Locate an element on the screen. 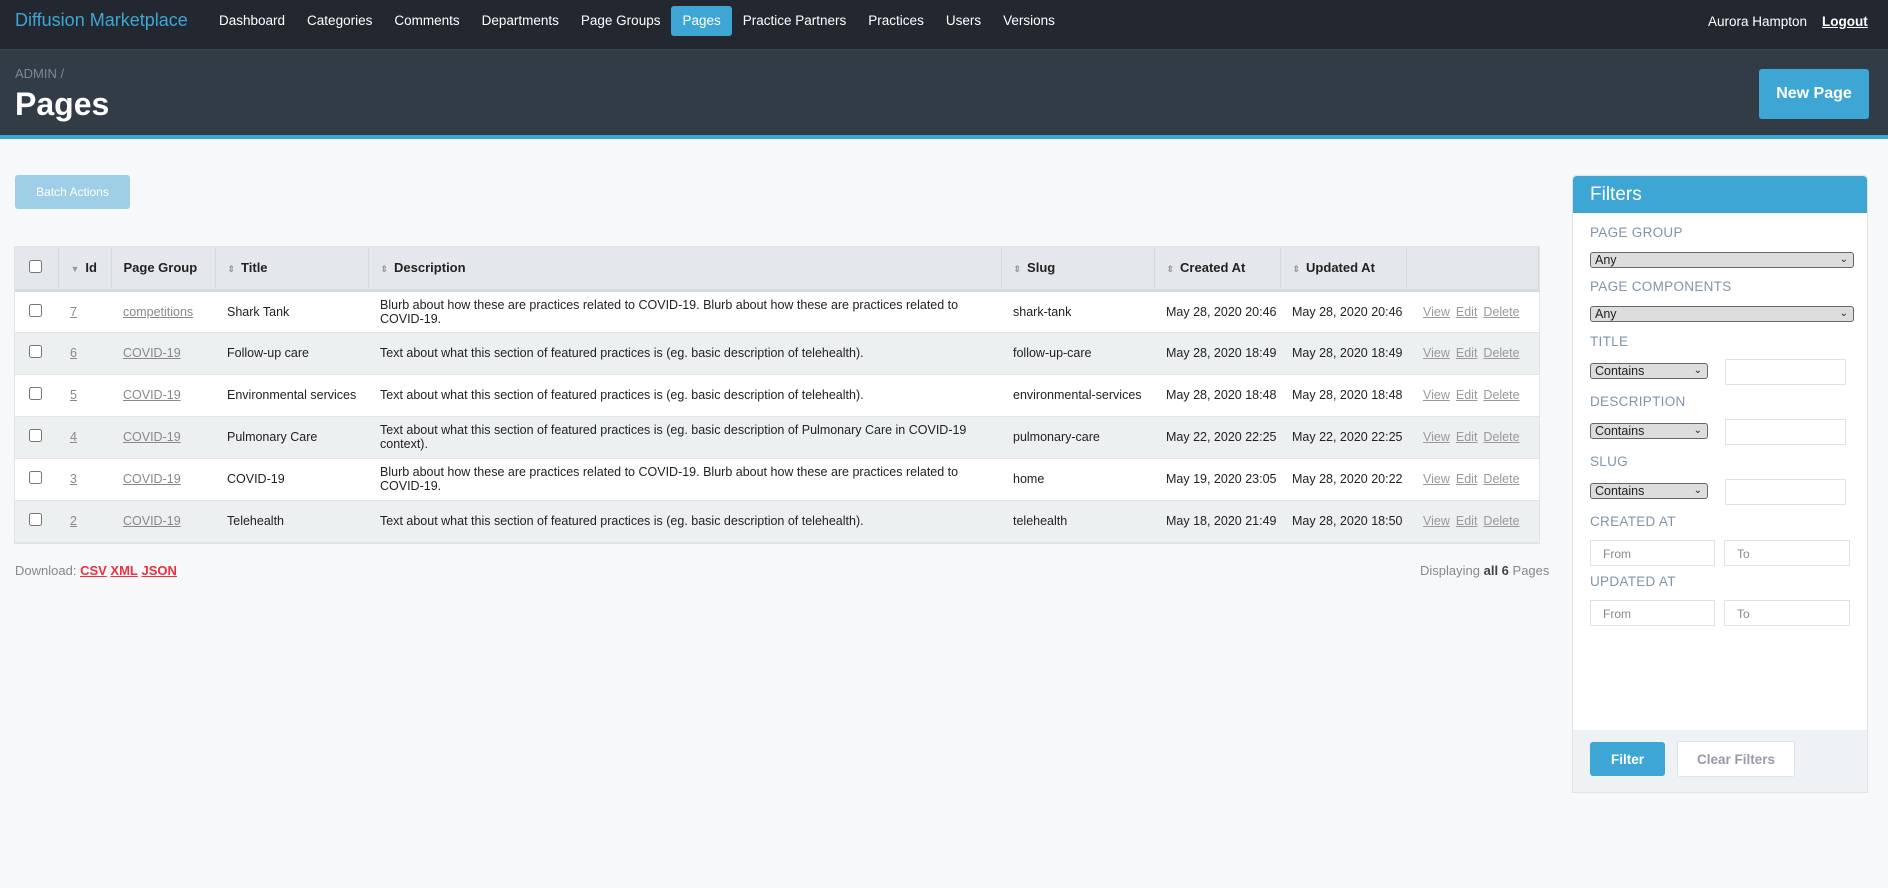 Image resolution: width=1888 pixels, height=888 pixels. page-components-select: Any ⌄ is located at coordinates (1722, 314).